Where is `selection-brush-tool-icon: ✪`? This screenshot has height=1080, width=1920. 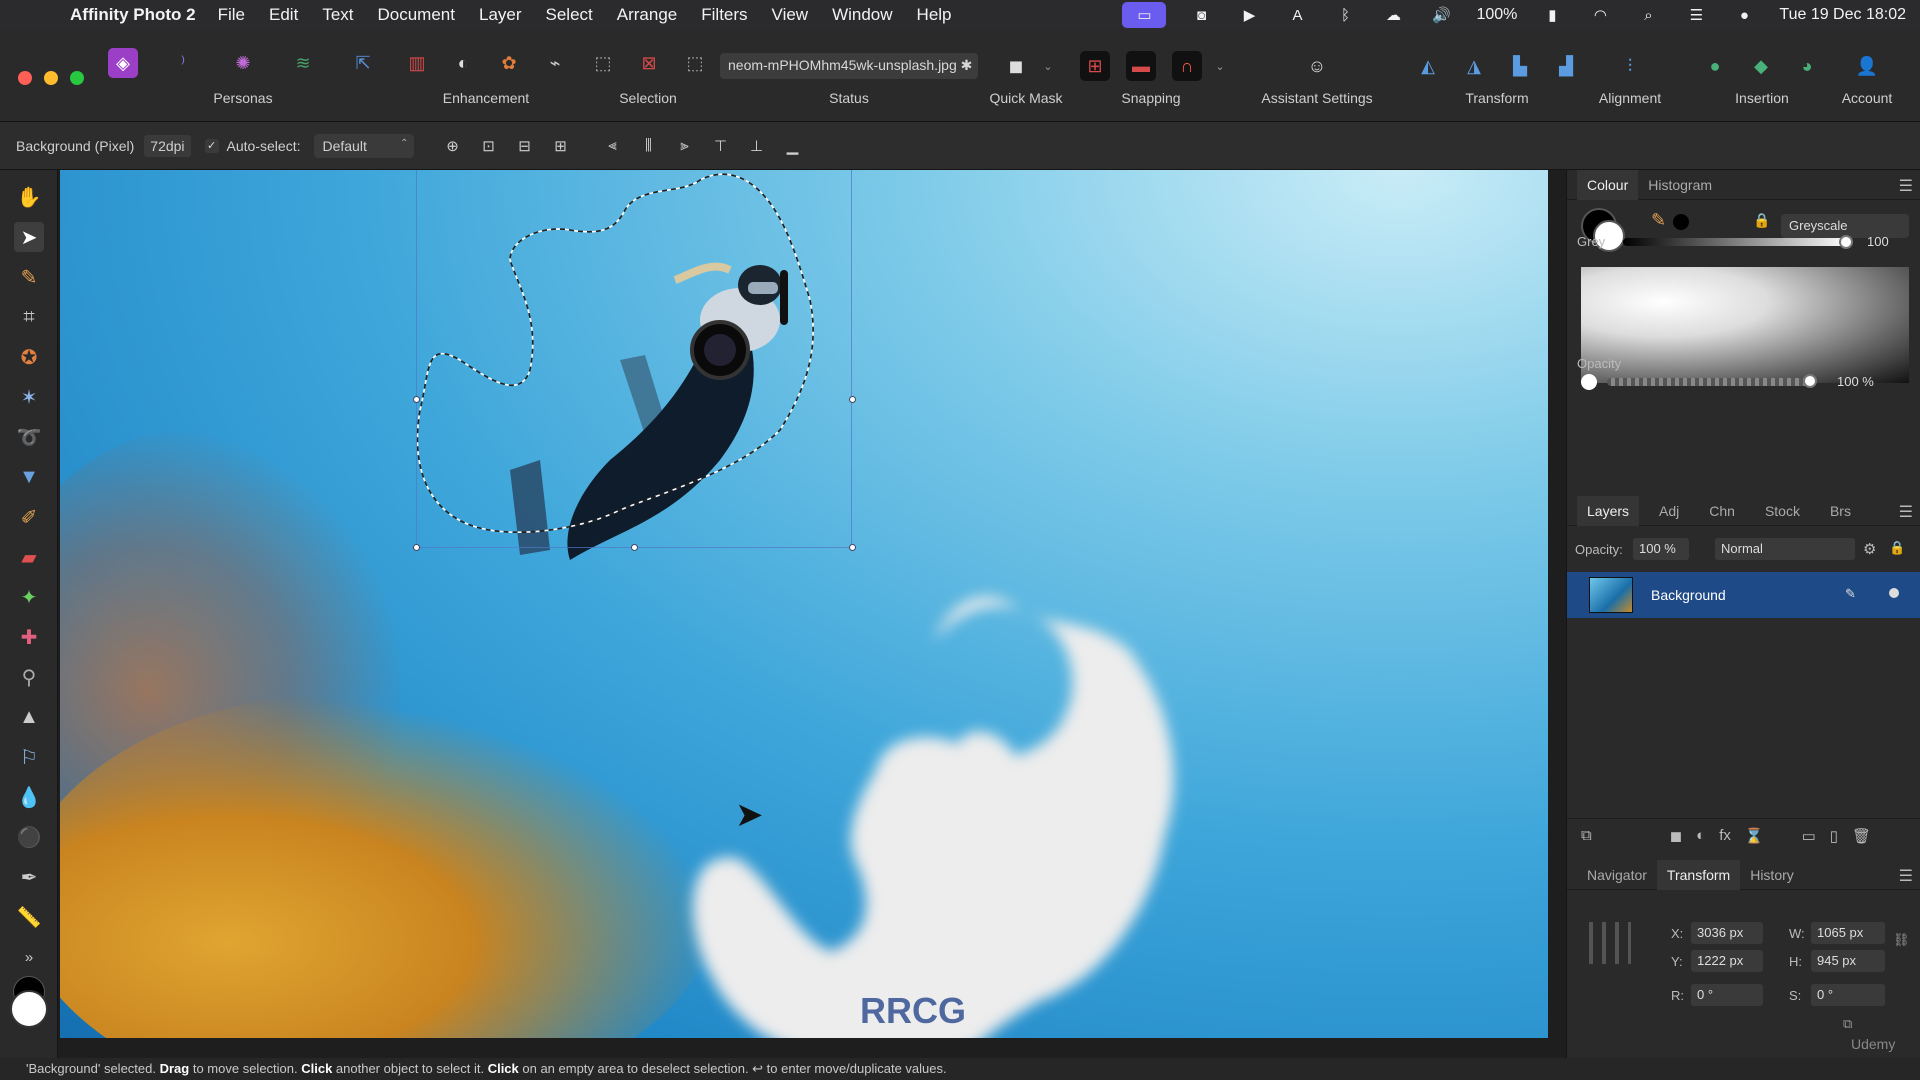
selection-brush-tool-icon: ✪ is located at coordinates (29, 357).